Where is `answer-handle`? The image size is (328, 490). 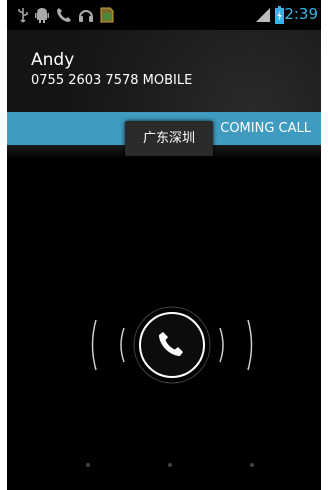
answer-handle is located at coordinates (172, 345).